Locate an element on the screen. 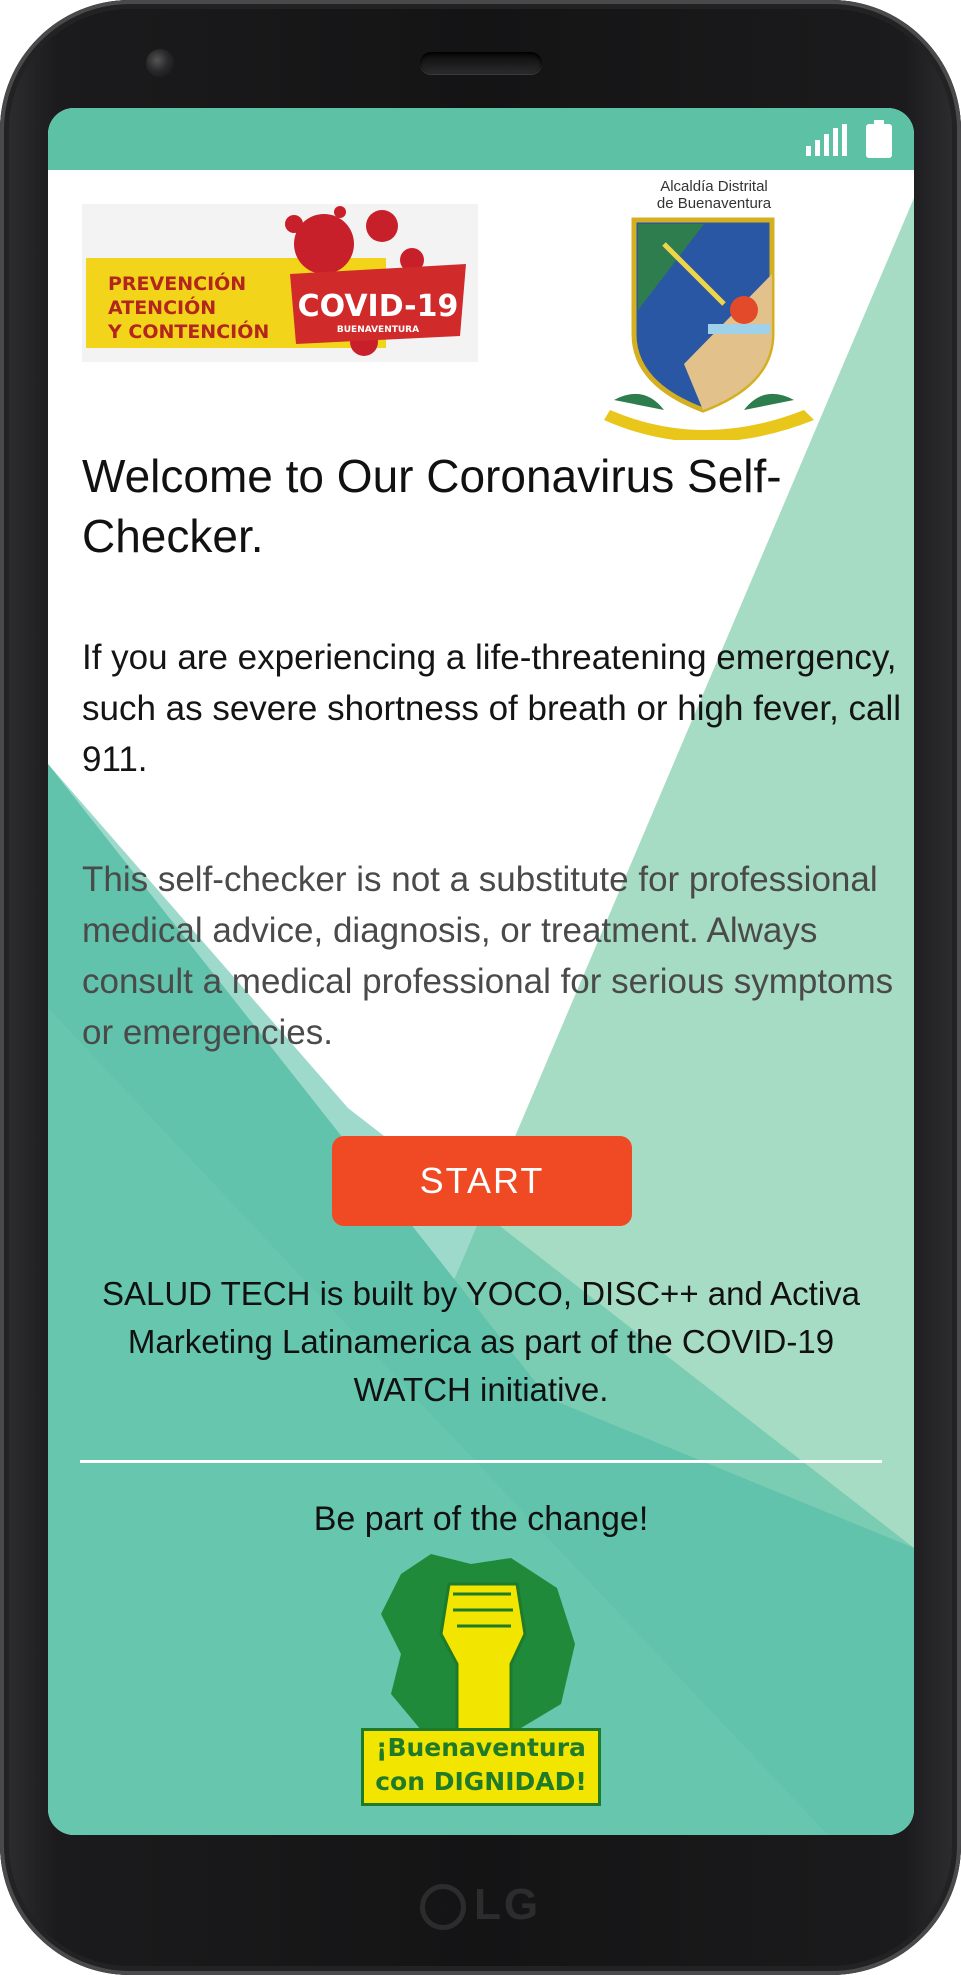 The image size is (961, 1975). signal-icon is located at coordinates (826, 140).